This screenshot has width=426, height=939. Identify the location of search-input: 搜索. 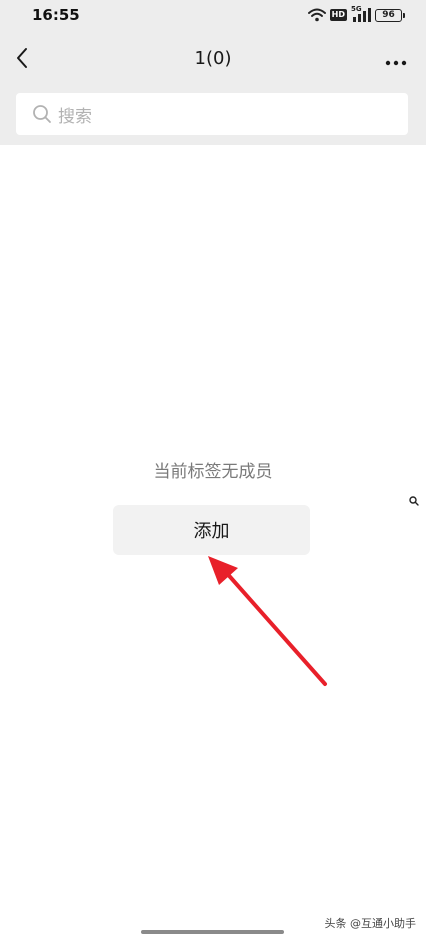
(212, 114).